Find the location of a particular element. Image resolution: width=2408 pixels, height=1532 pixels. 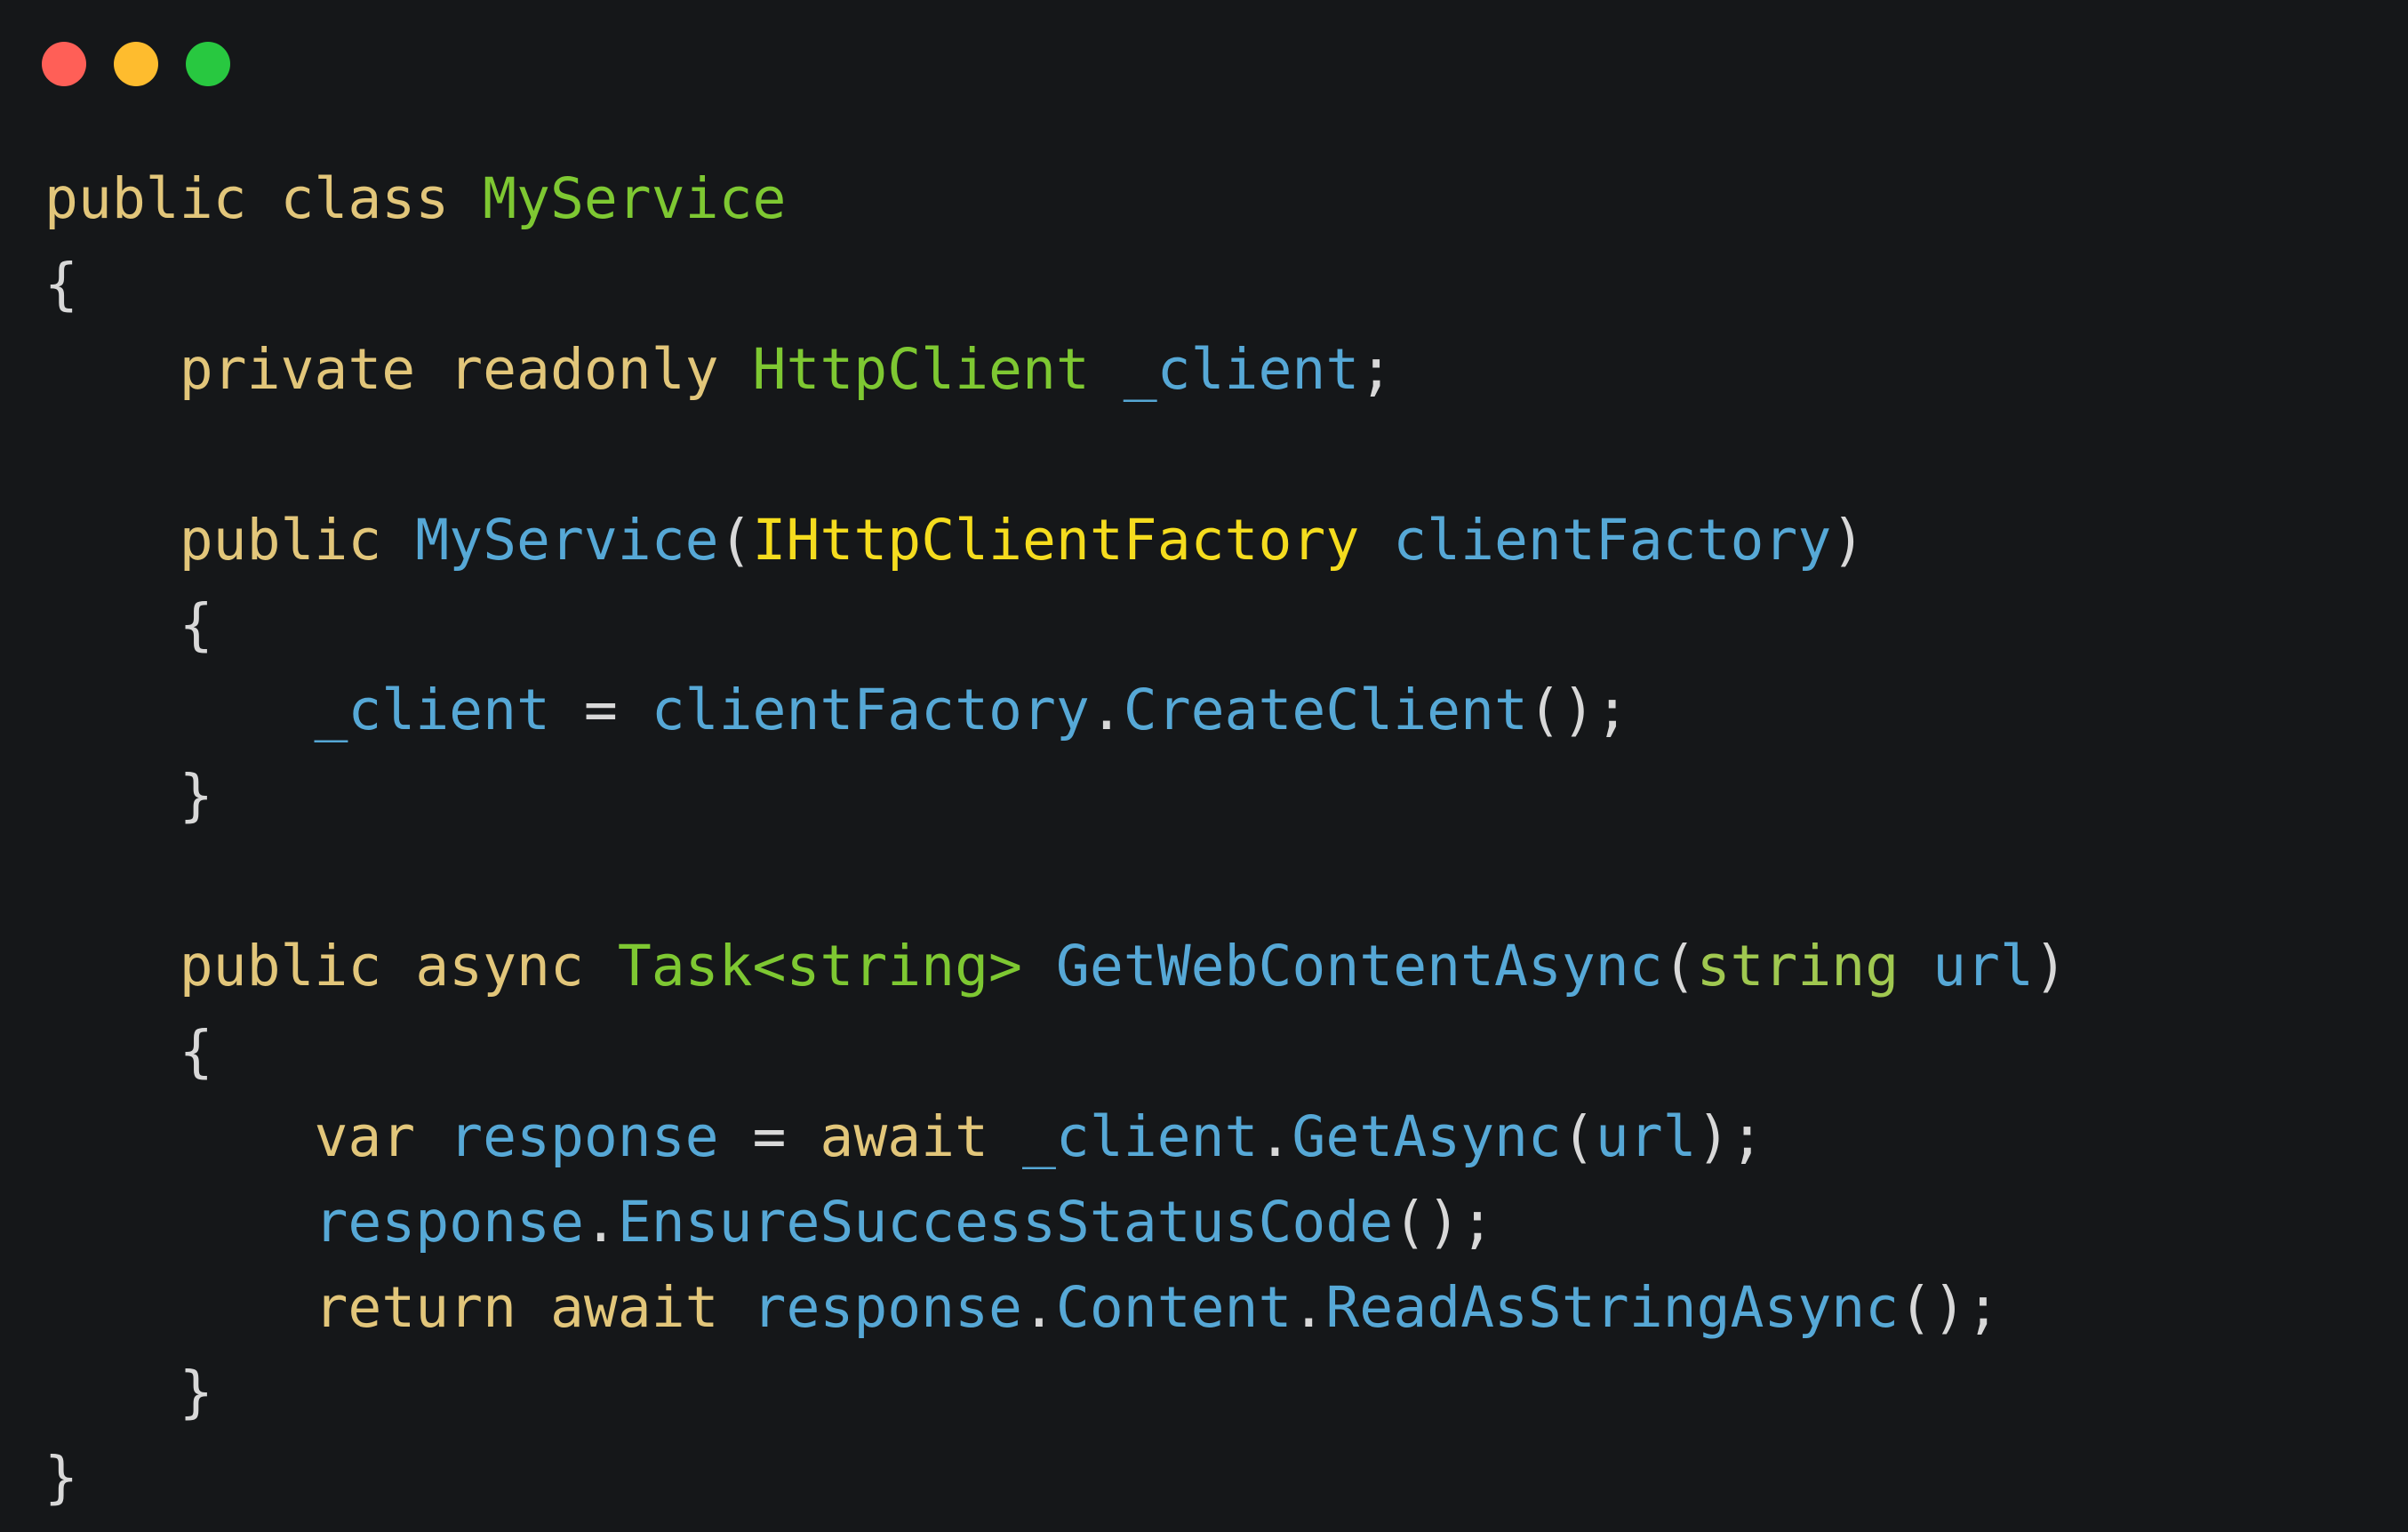

minimize-button is located at coordinates (136, 64).